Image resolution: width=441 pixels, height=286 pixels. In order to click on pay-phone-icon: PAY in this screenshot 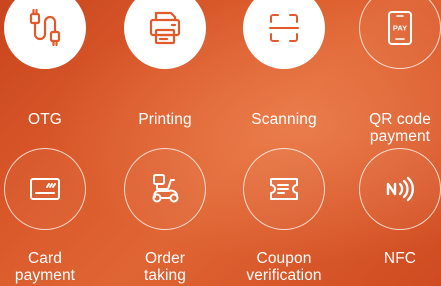, I will do `click(400, 28)`.